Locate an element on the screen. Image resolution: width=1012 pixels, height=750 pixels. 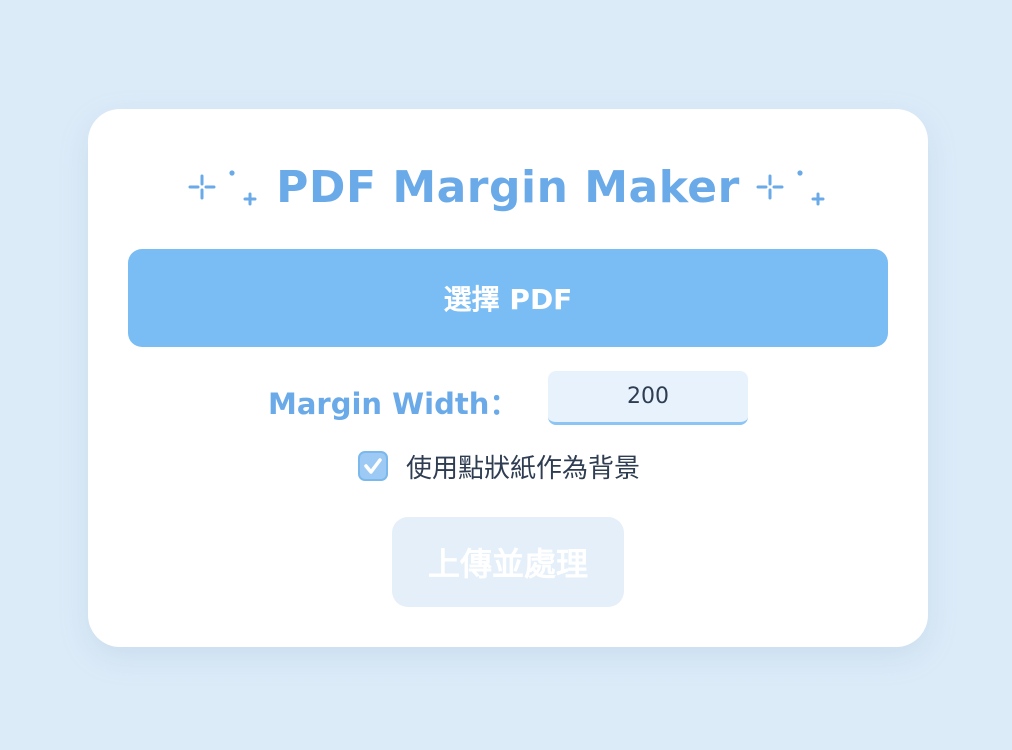
checkmark-icon is located at coordinates (373, 466).